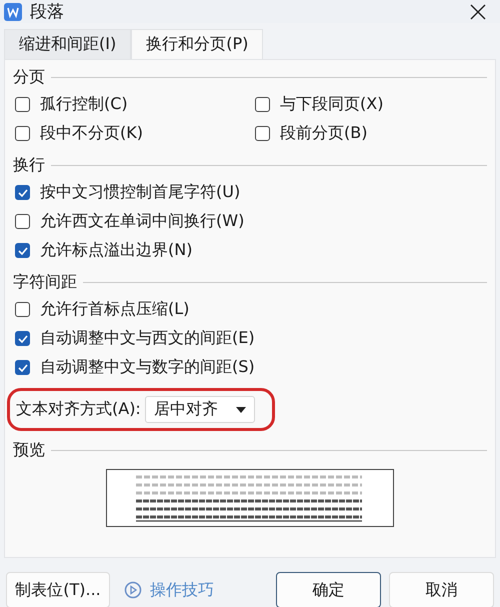  What do you see at coordinates (324, 133) in the screenshot?
I see `checkbox-label: 段前分页(B)` at bounding box center [324, 133].